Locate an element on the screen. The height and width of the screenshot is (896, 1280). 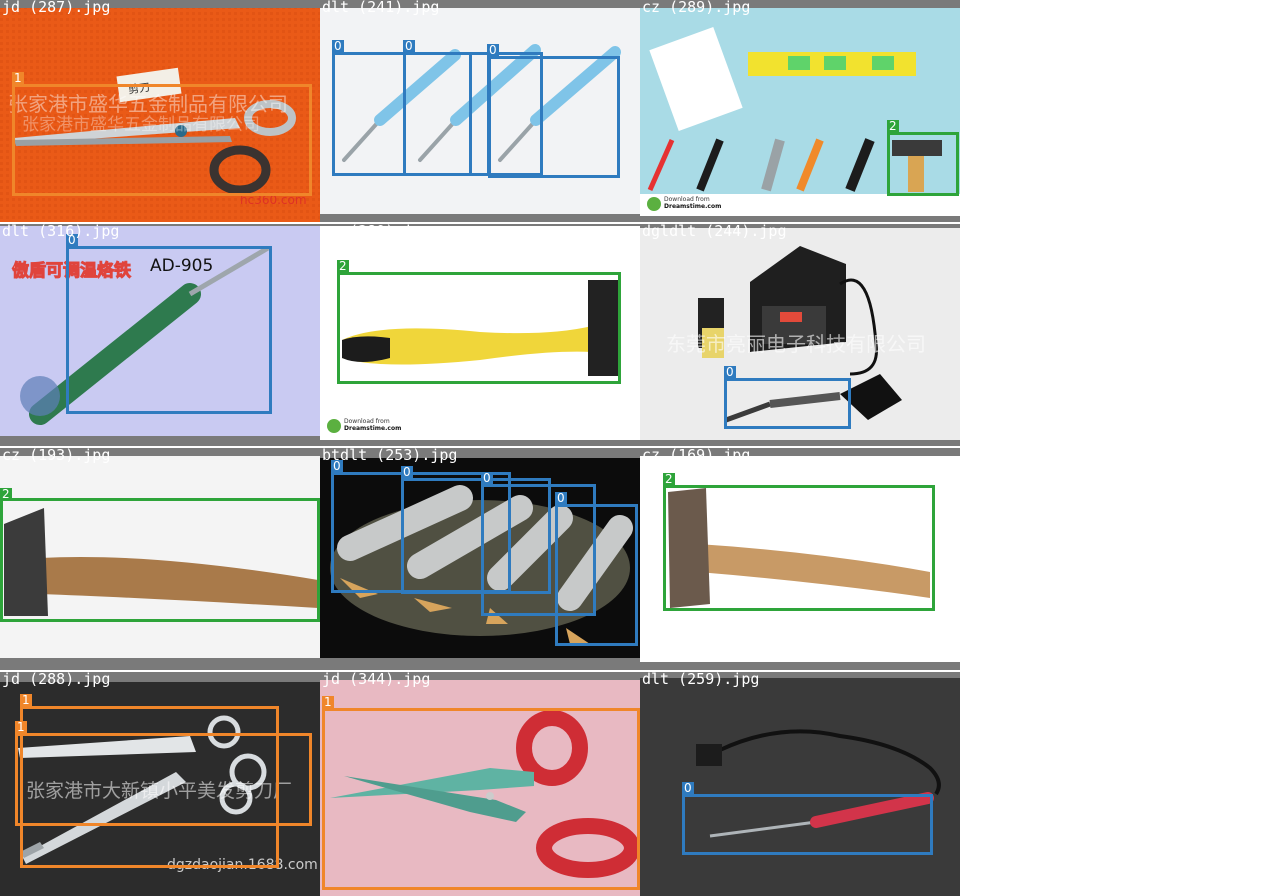
filename-label: cz (289).jpg is located at coordinates (696, 8).